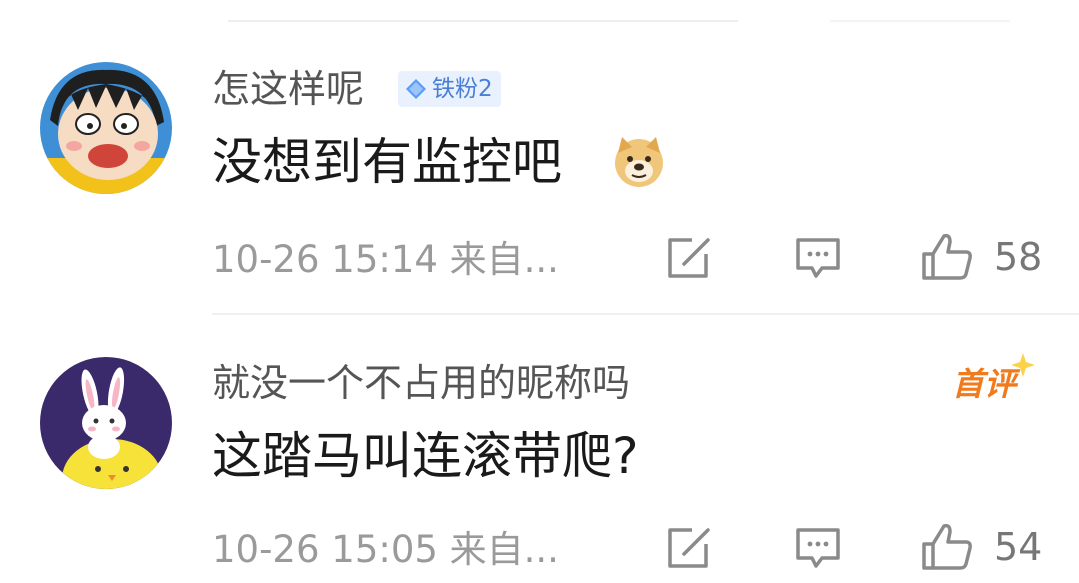  I want to click on username: 就没一个不占用的昵称吗, so click(421, 383).